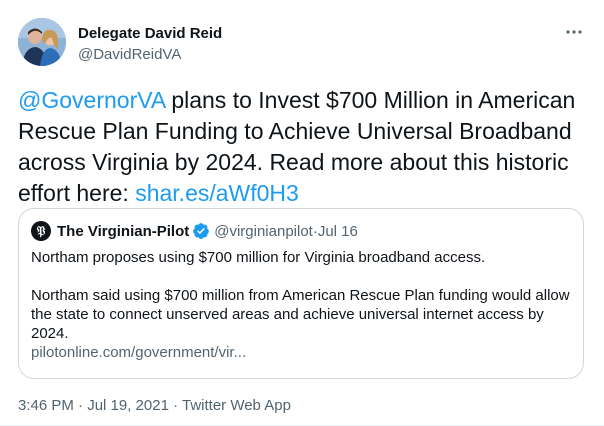 This screenshot has width=604, height=426. I want to click on avatar, so click(42, 42).